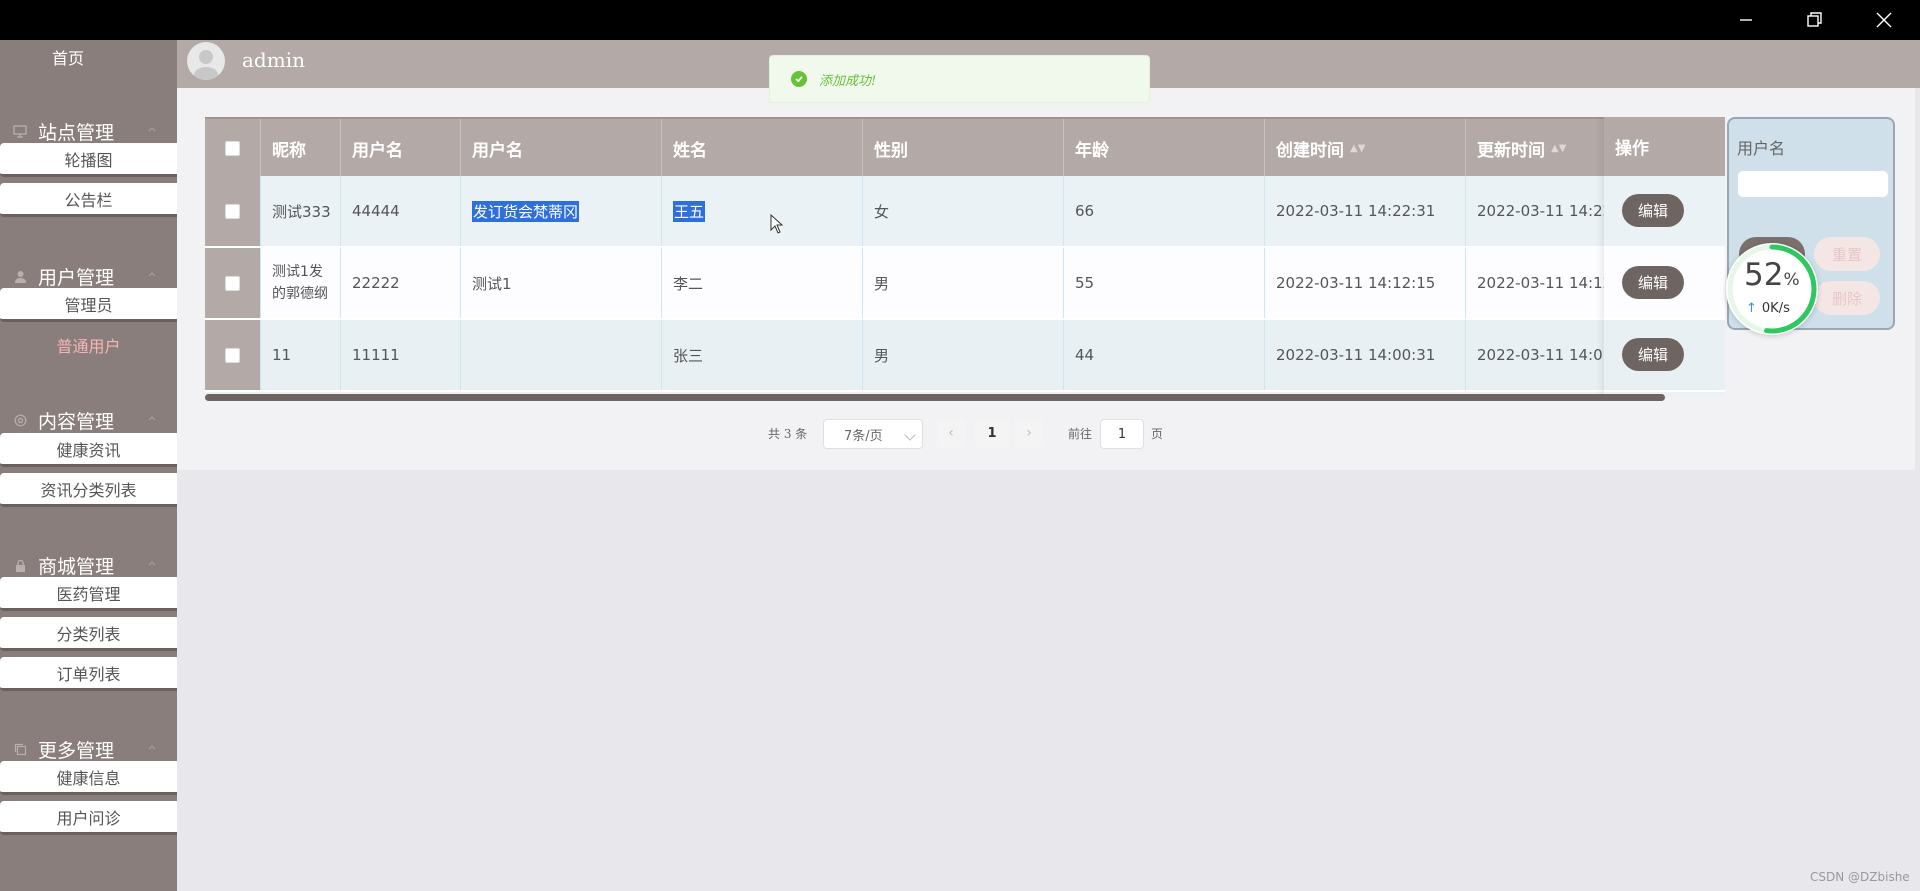  What do you see at coordinates (1122, 434) in the screenshot?
I see `goto-page-input: 1` at bounding box center [1122, 434].